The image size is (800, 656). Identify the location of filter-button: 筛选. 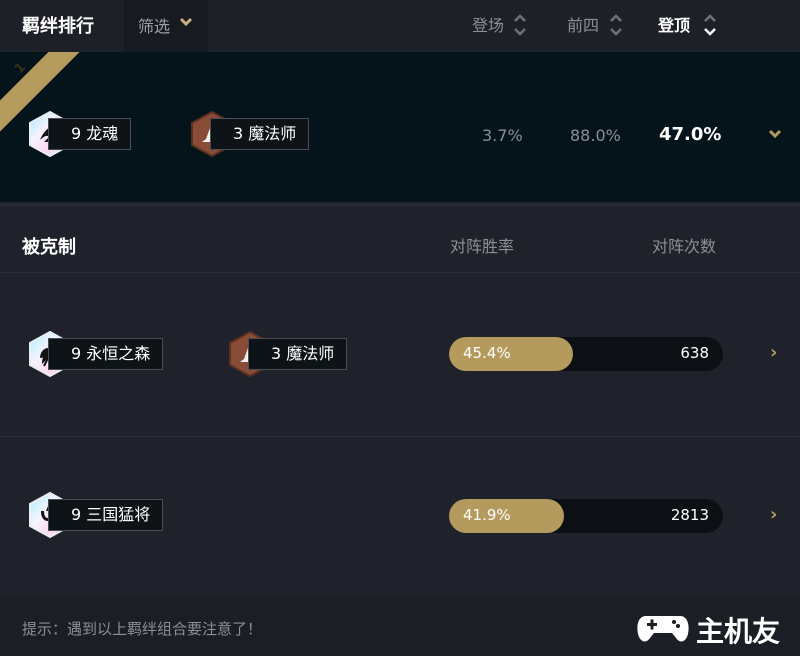
(166, 26).